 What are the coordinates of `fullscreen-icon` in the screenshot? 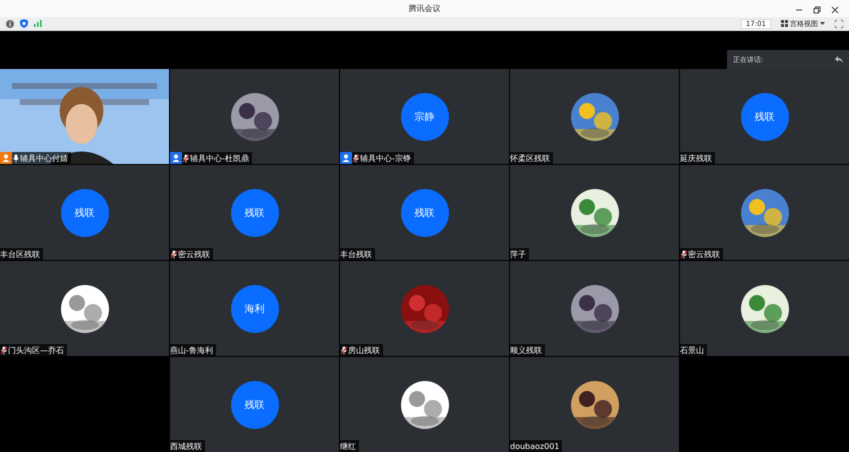 It's located at (839, 24).